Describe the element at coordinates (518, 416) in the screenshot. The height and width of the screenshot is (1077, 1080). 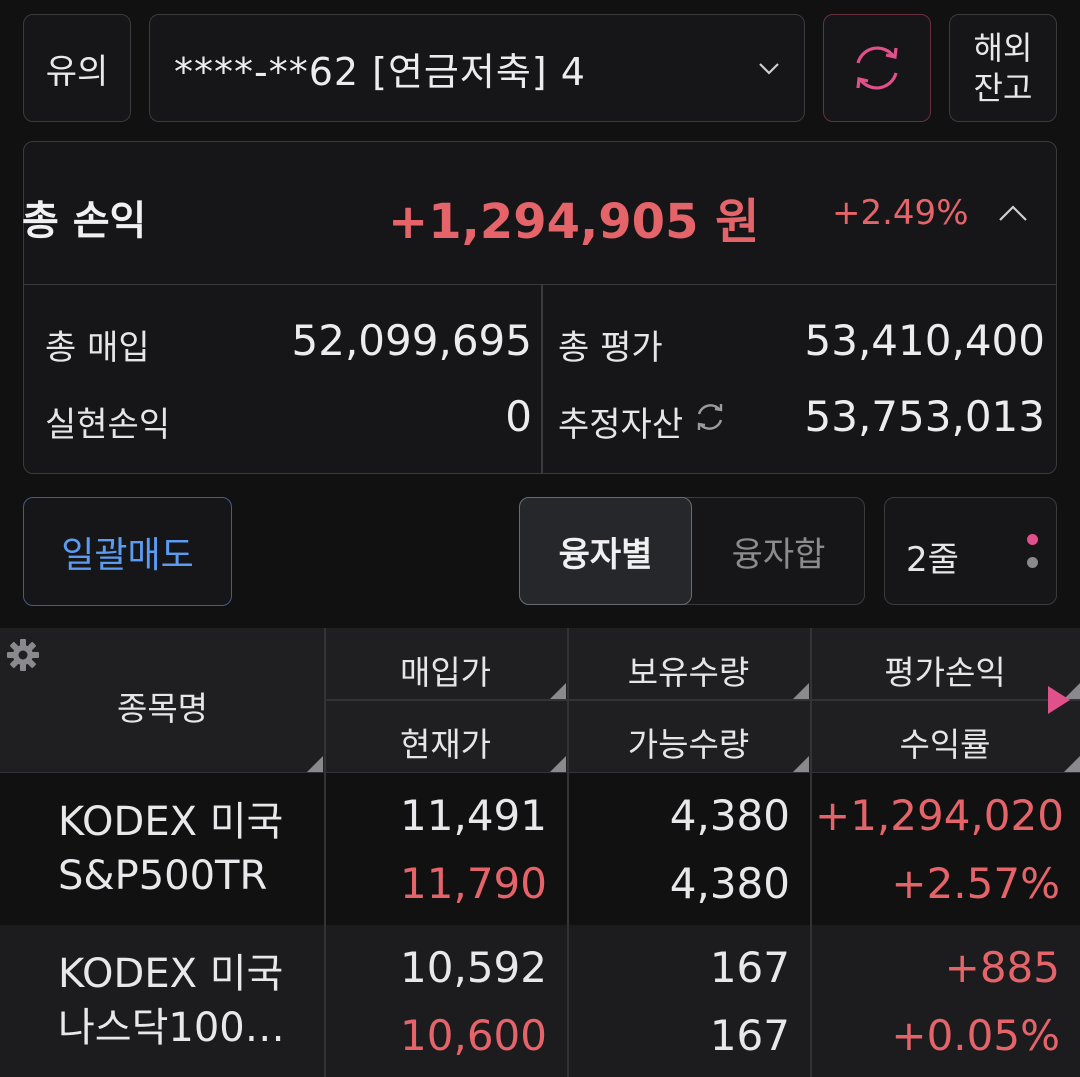
I see `realized-pl-value: 0` at that location.